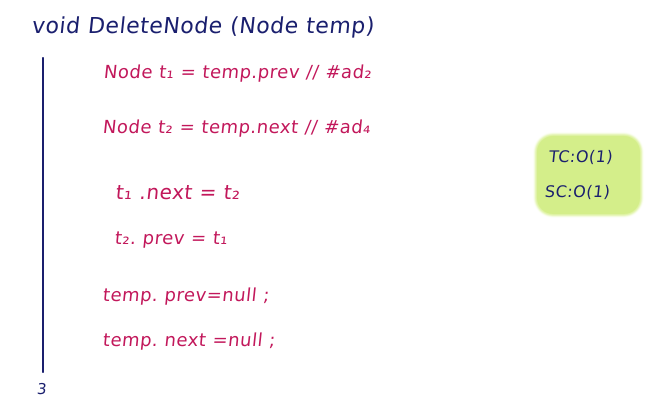 The image size is (657, 414). Describe the element at coordinates (171, 238) in the screenshot. I see `code-line-4: t₂. prev = t₁` at that location.